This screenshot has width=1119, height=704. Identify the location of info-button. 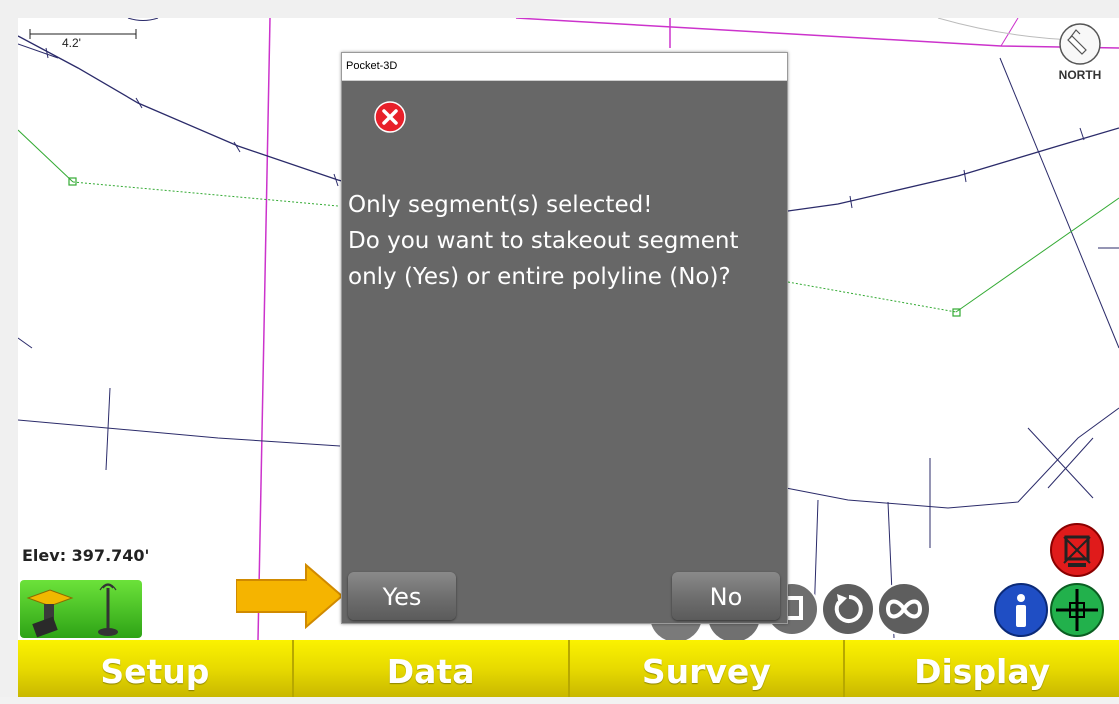
(1021, 610).